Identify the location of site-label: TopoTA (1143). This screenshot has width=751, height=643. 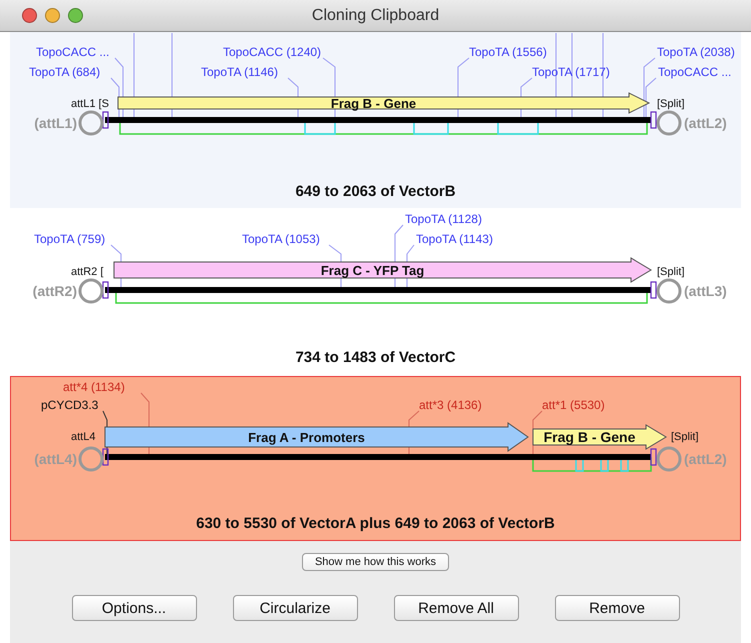
(454, 239).